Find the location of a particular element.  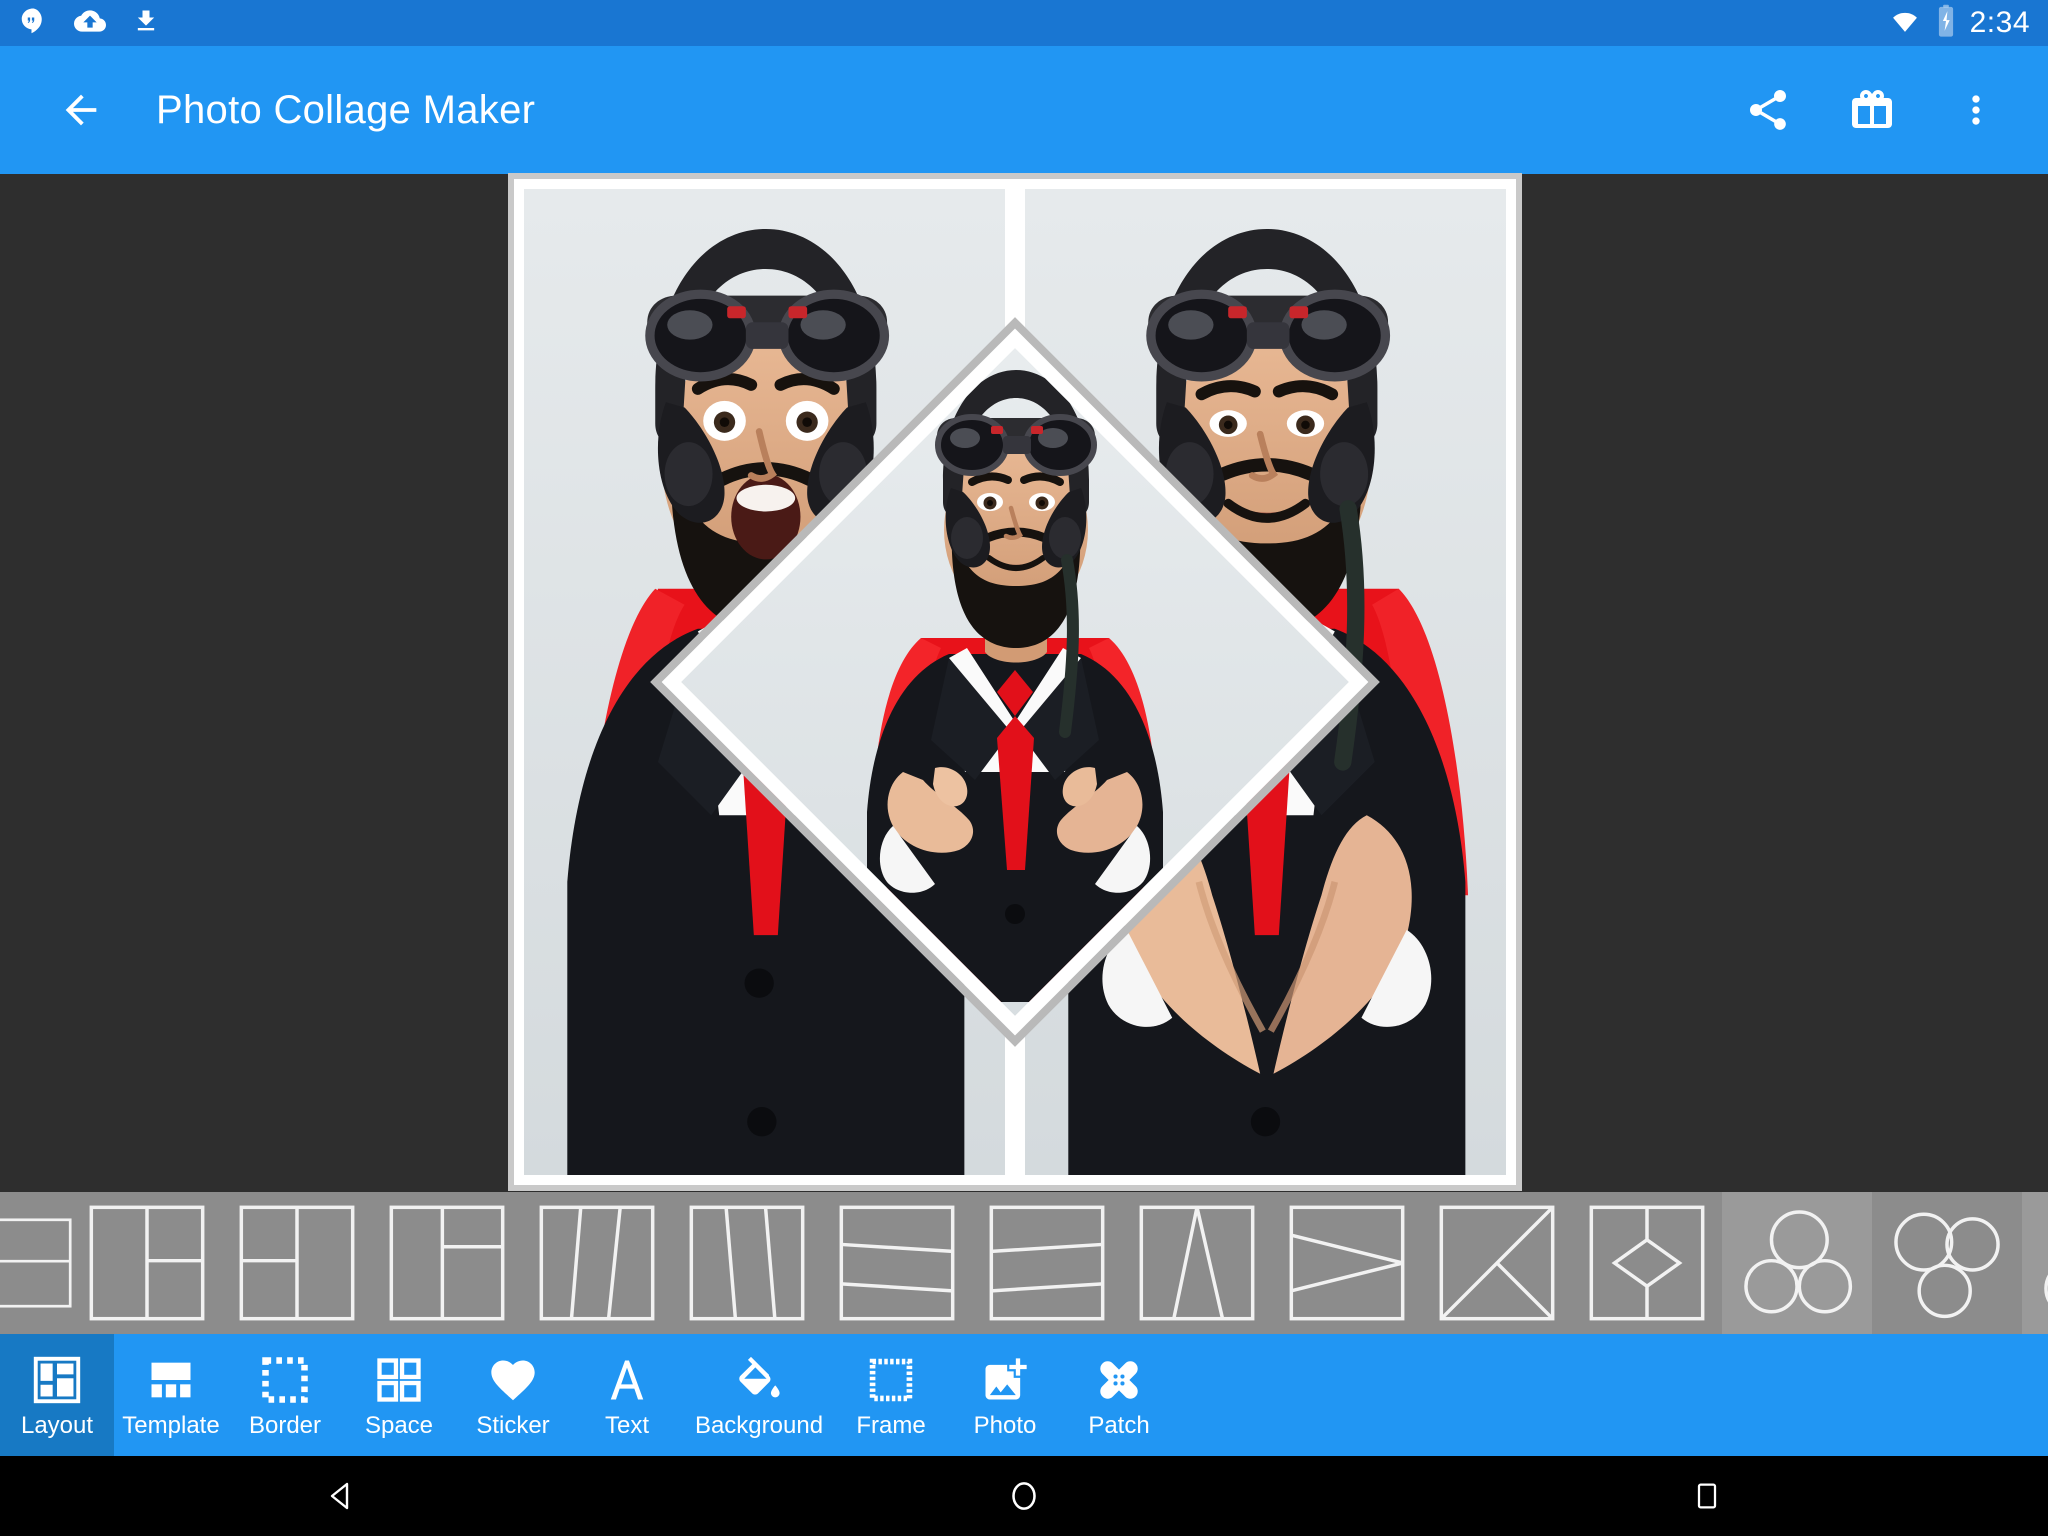

tab-text-label: Text is located at coordinates (626, 1425).